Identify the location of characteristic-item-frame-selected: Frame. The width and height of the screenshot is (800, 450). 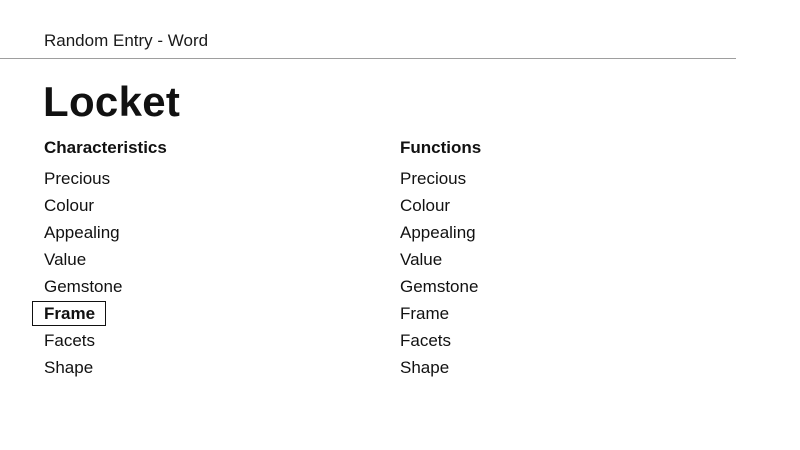
(99, 313).